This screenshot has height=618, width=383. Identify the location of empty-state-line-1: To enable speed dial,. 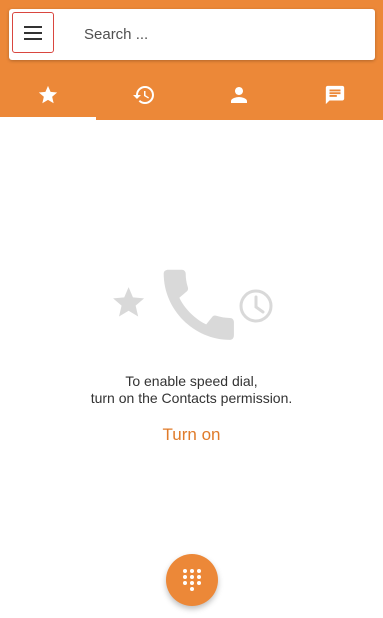
(191, 381).